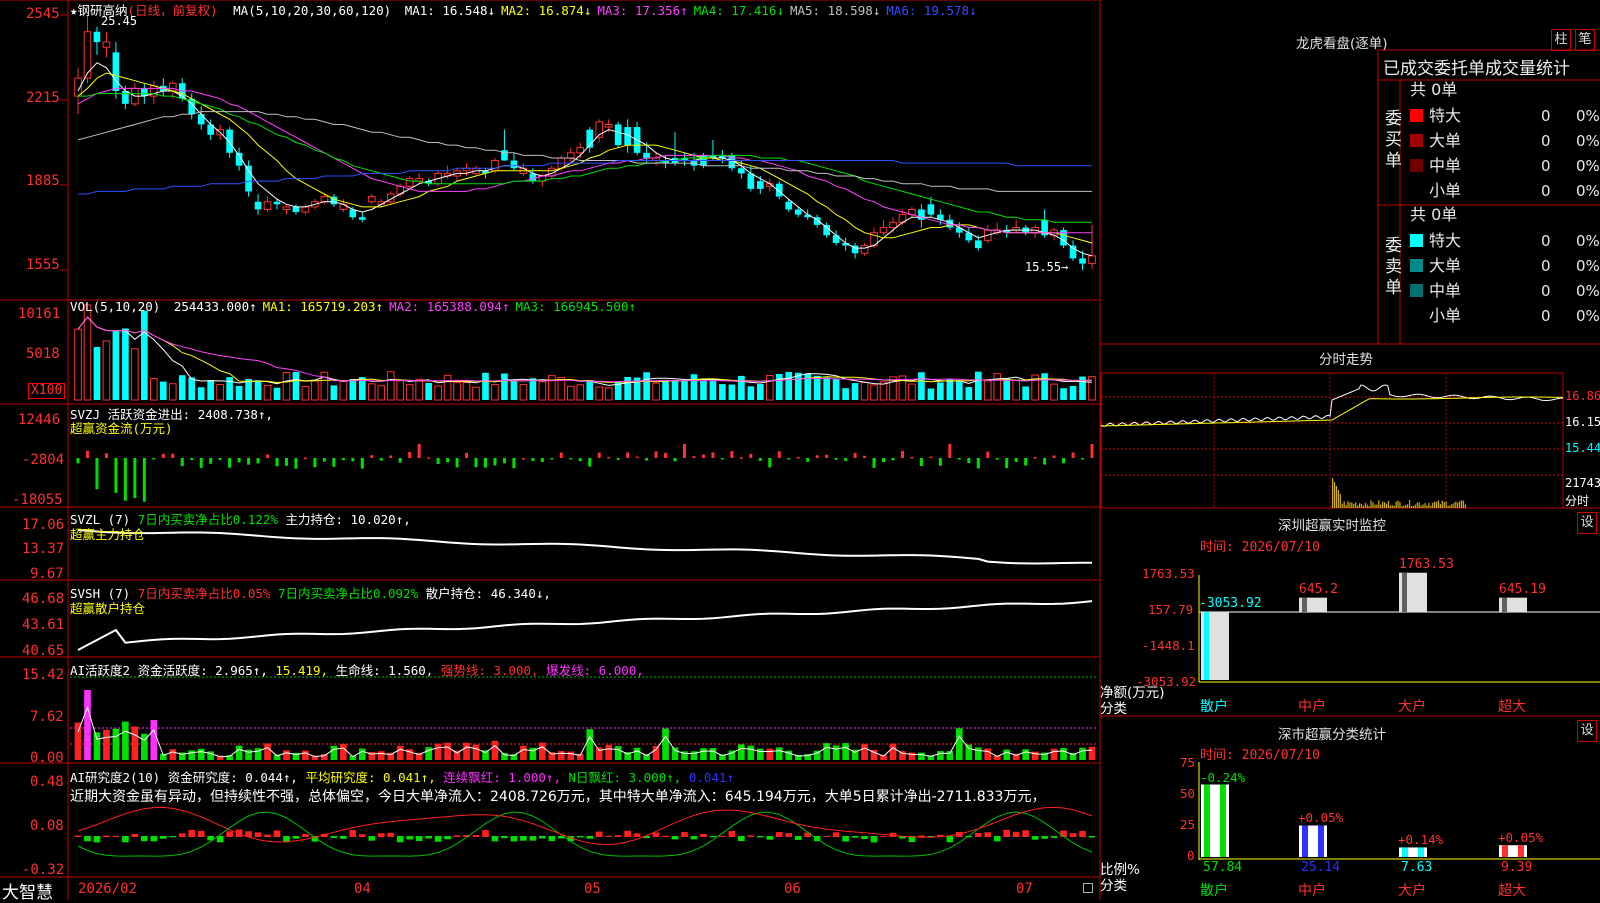 This screenshot has width=1600, height=903. I want to click on low-price-label: 15.55→, so click(1047, 267).